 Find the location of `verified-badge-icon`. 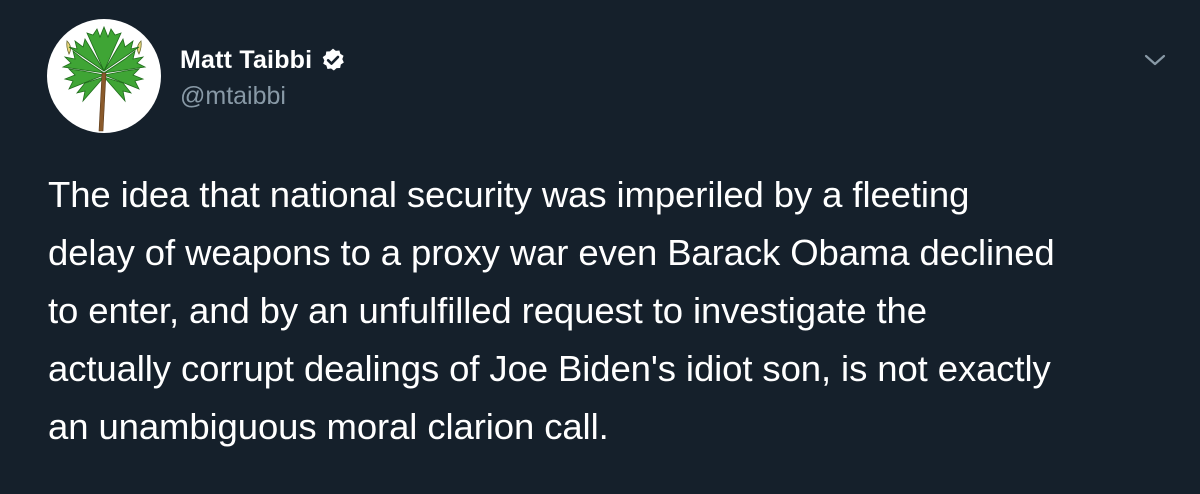

verified-badge-icon is located at coordinates (333, 59).